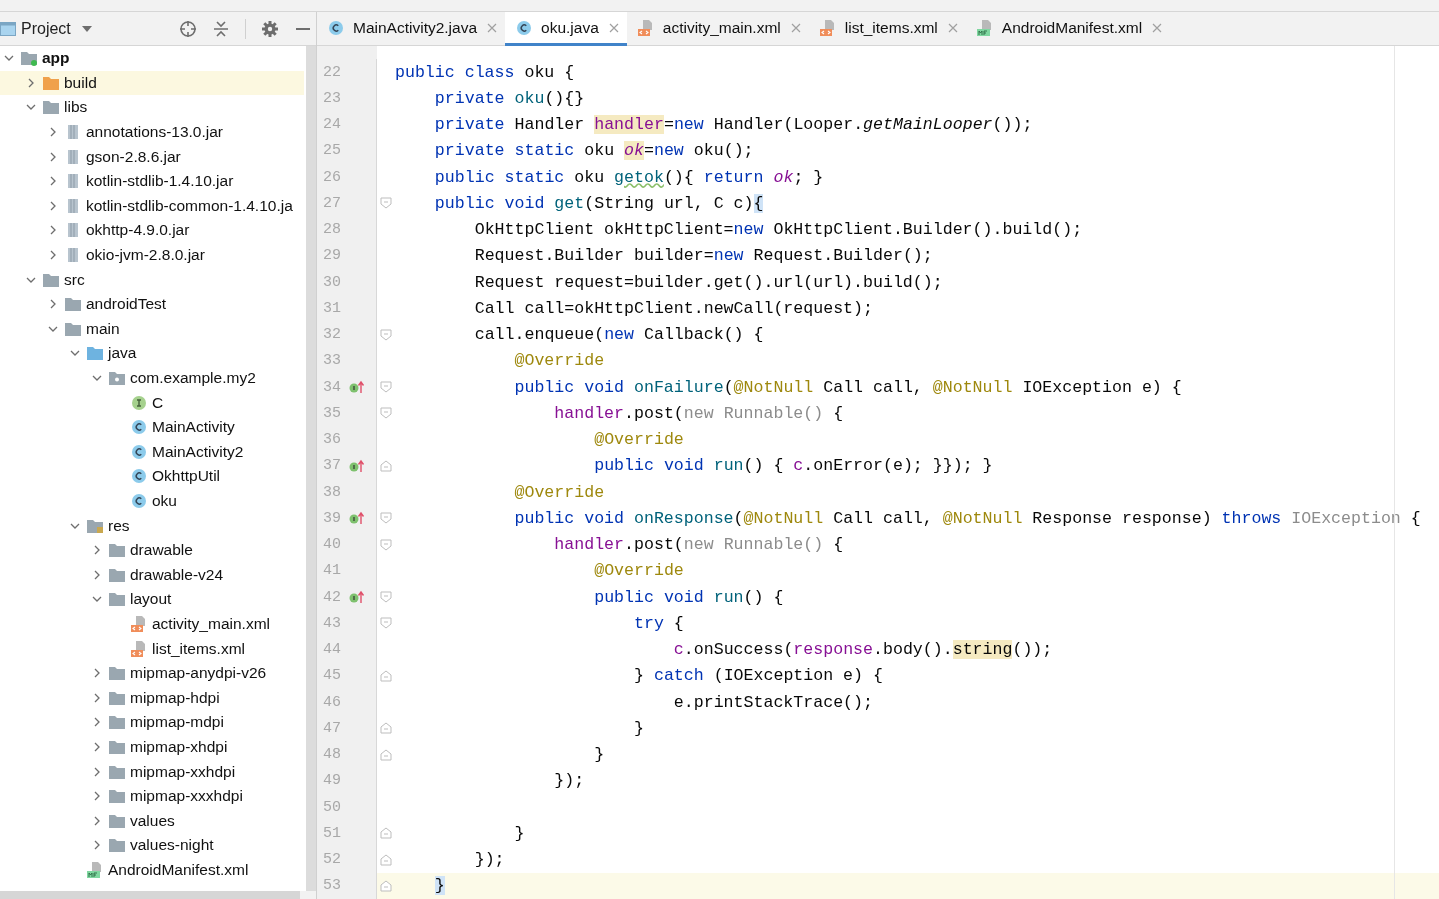 The image size is (1439, 899). What do you see at coordinates (152, 501) in the screenshot?
I see `tree-item: oku` at bounding box center [152, 501].